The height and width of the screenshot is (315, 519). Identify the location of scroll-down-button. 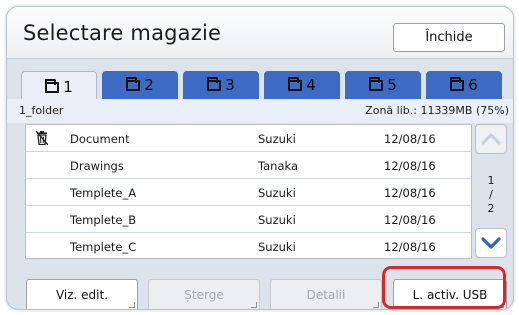
(491, 243).